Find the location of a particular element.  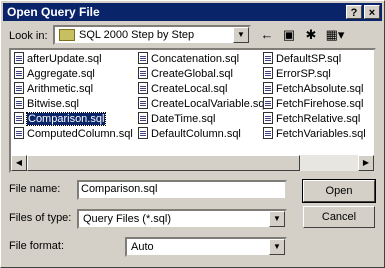

cancel-button: Cancel is located at coordinates (339, 217).